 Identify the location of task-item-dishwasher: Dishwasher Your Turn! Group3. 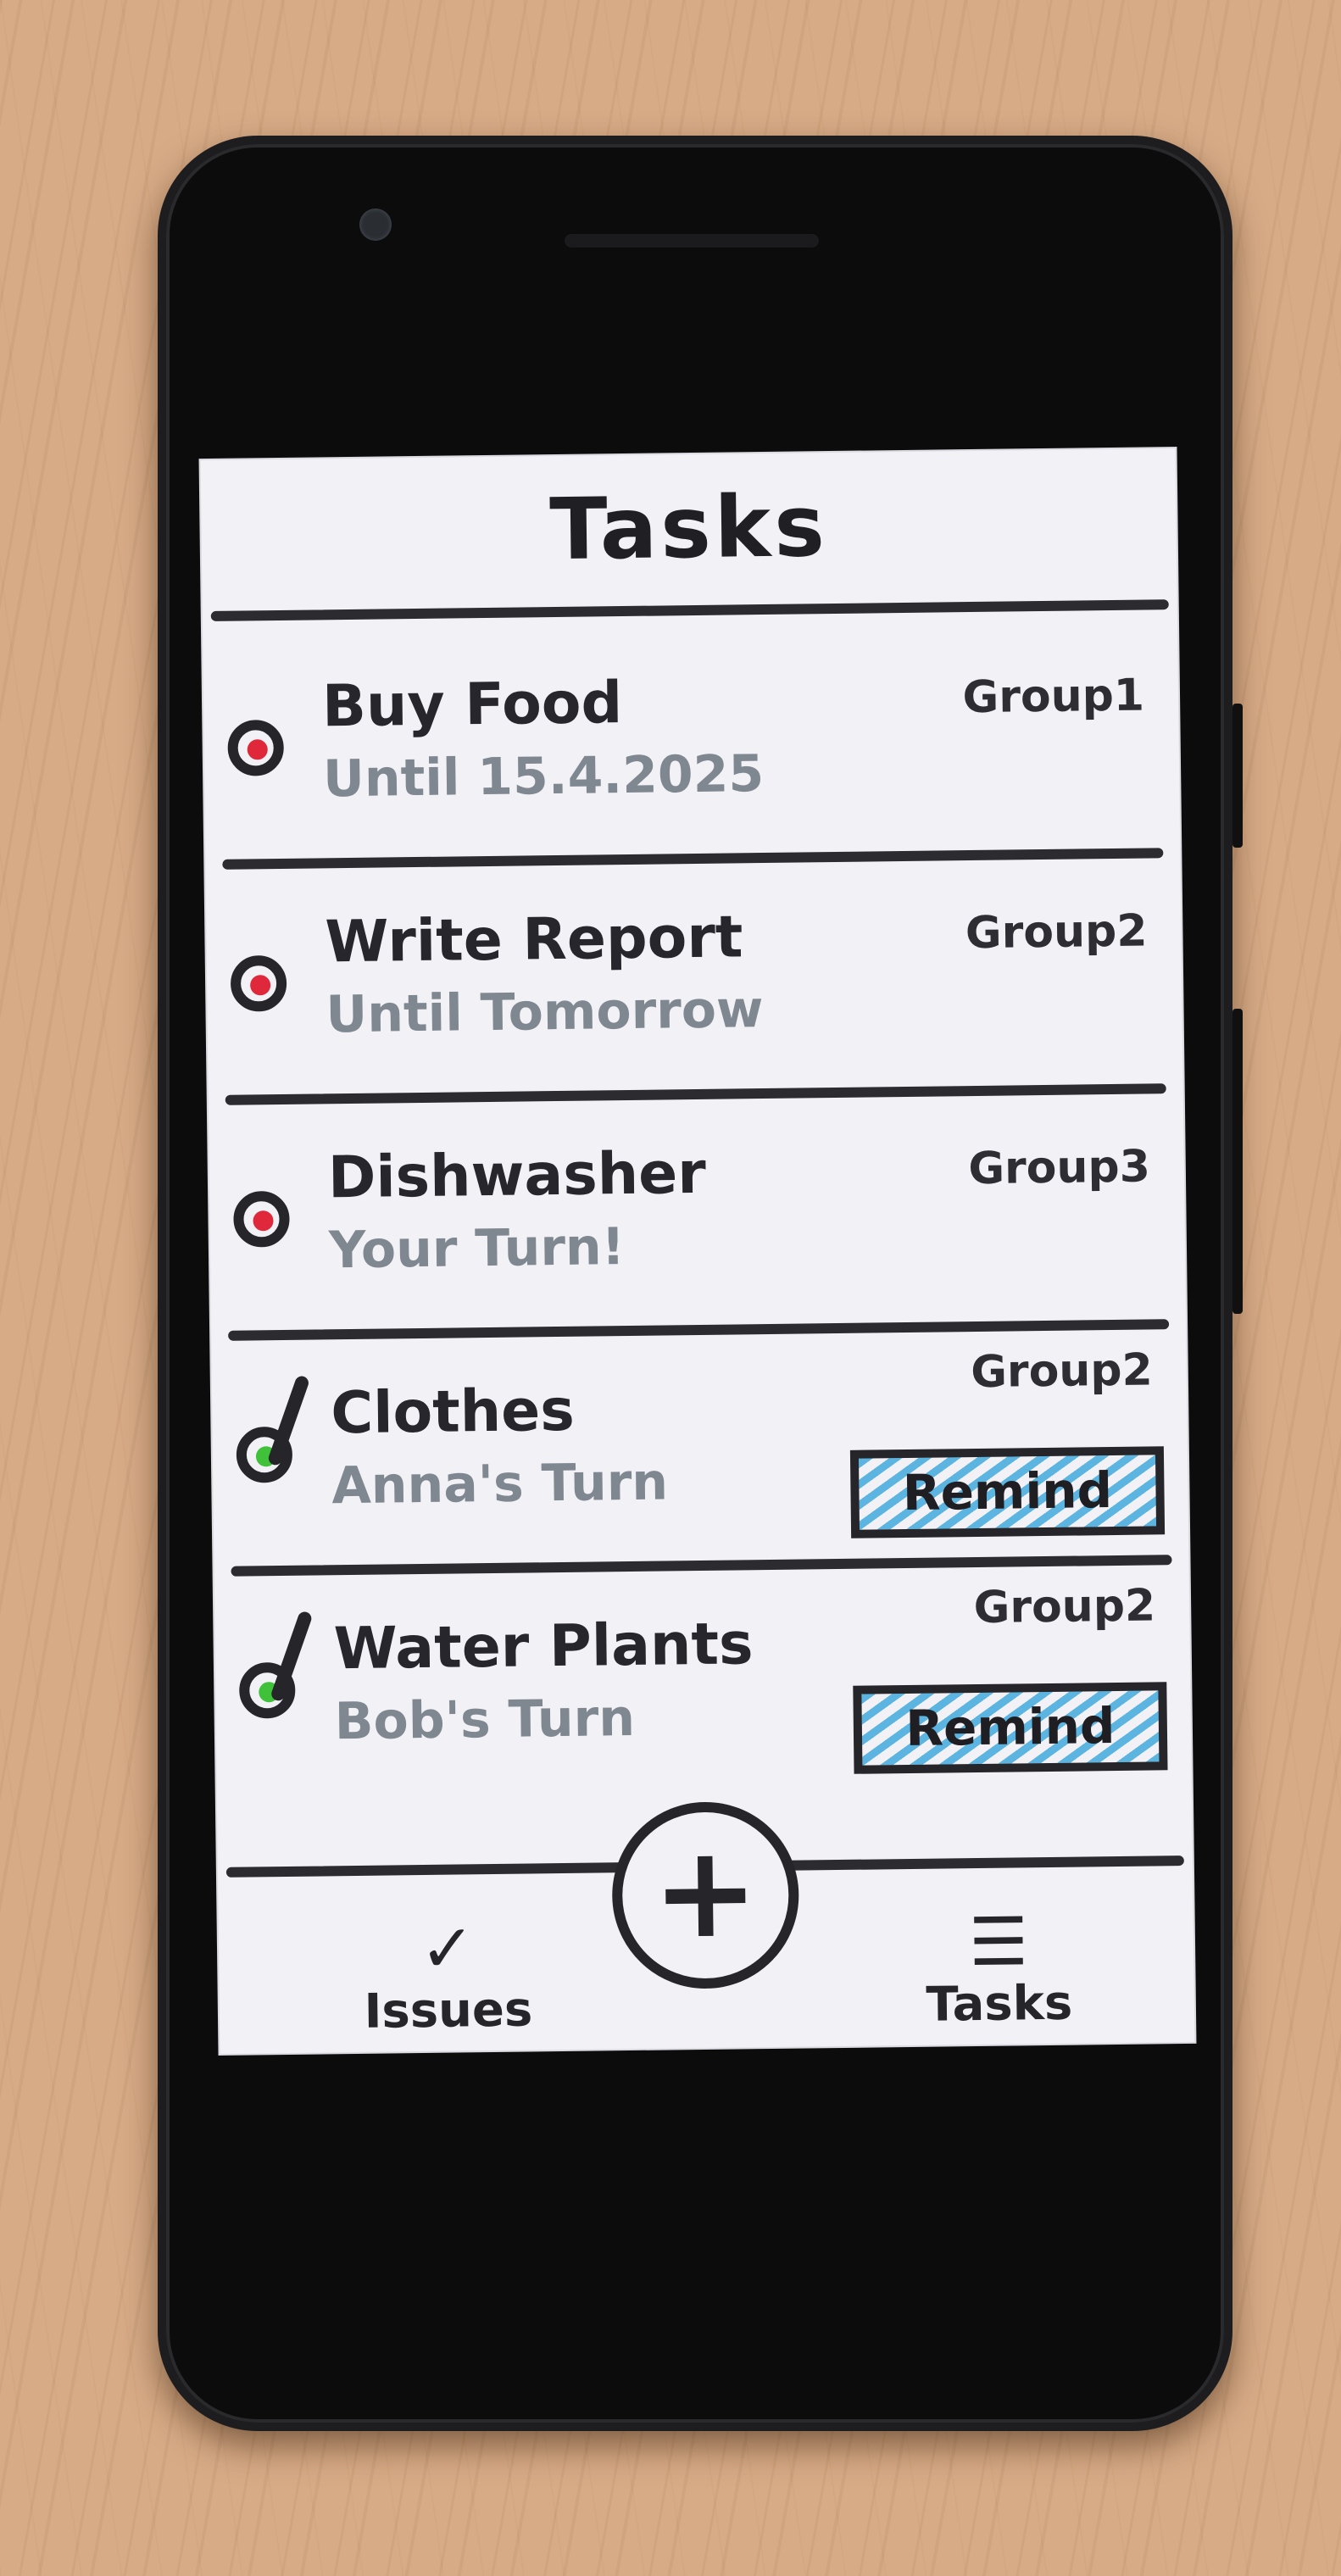
(697, 1217).